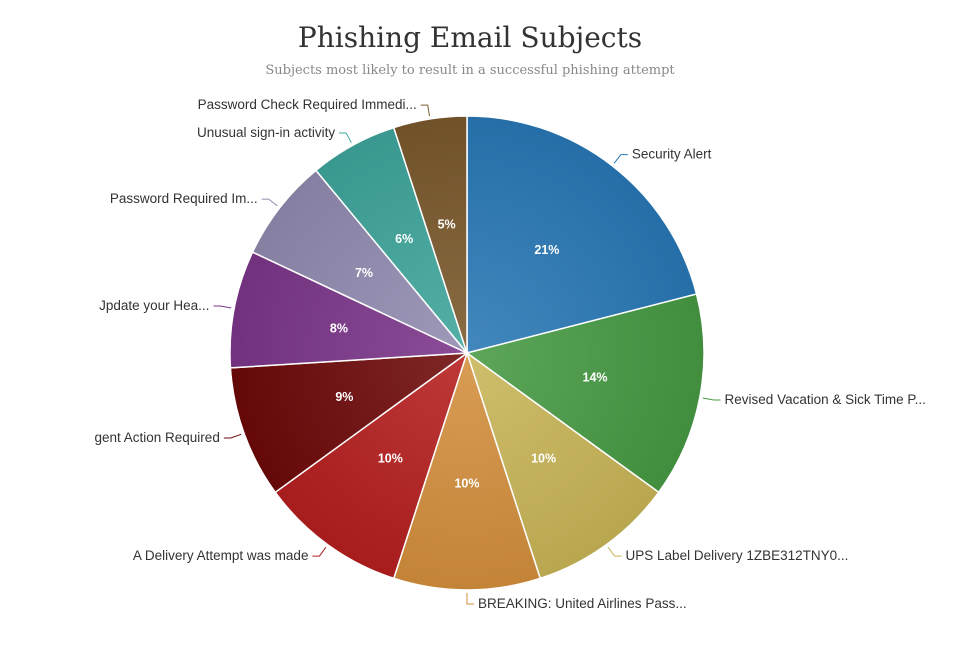 This screenshot has width=953, height=655. I want to click on slice-percent-label: 14%, so click(595, 377).